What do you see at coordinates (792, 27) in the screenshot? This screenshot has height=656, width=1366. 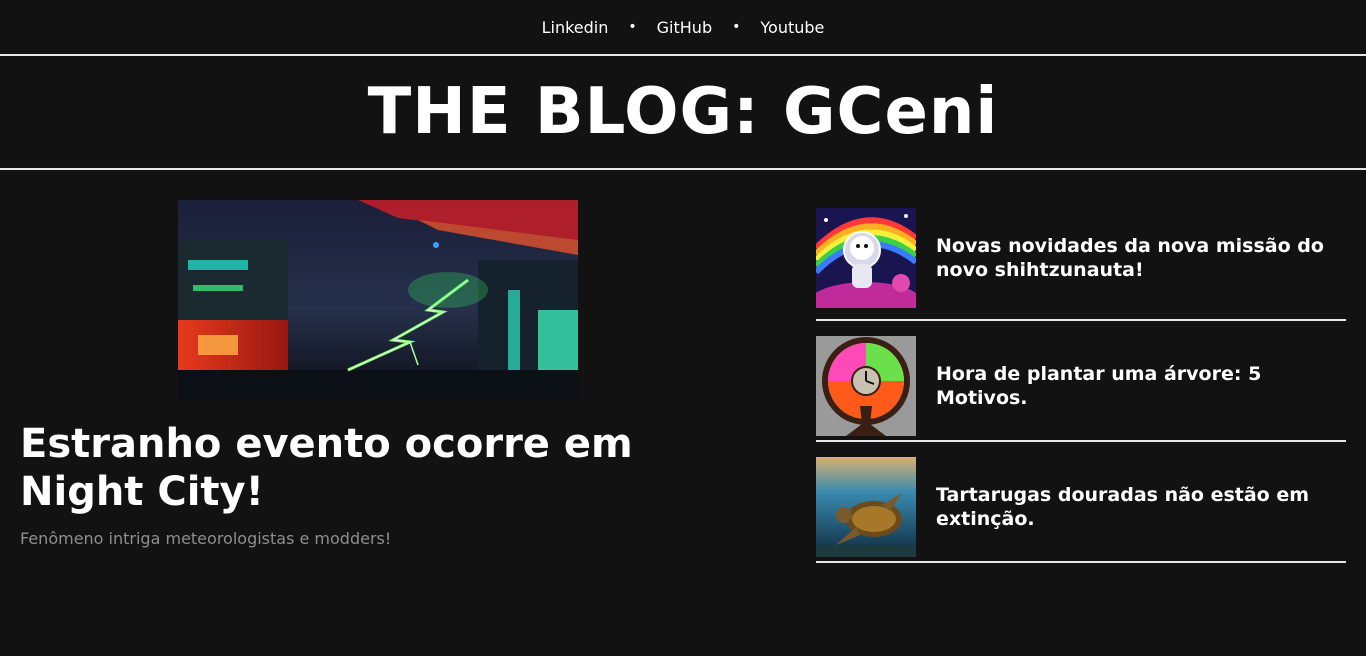 I see `nav-link-youtube: Youtube` at bounding box center [792, 27].